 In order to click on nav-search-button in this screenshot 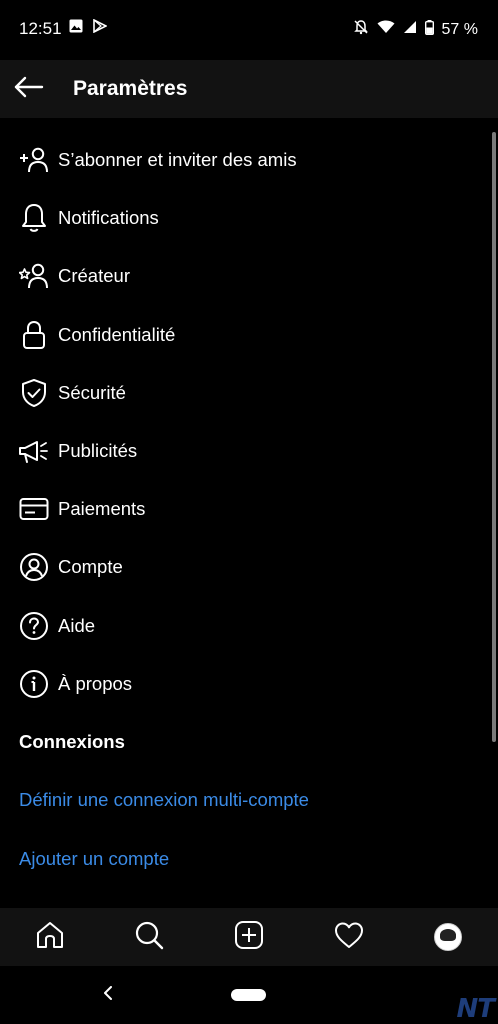, I will do `click(149, 937)`.